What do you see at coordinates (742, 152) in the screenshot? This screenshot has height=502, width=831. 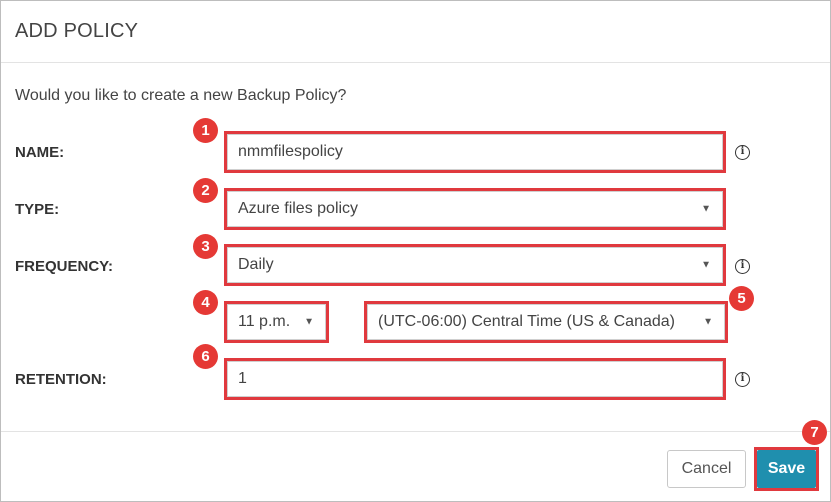 I see `info-icon-name: i` at bounding box center [742, 152].